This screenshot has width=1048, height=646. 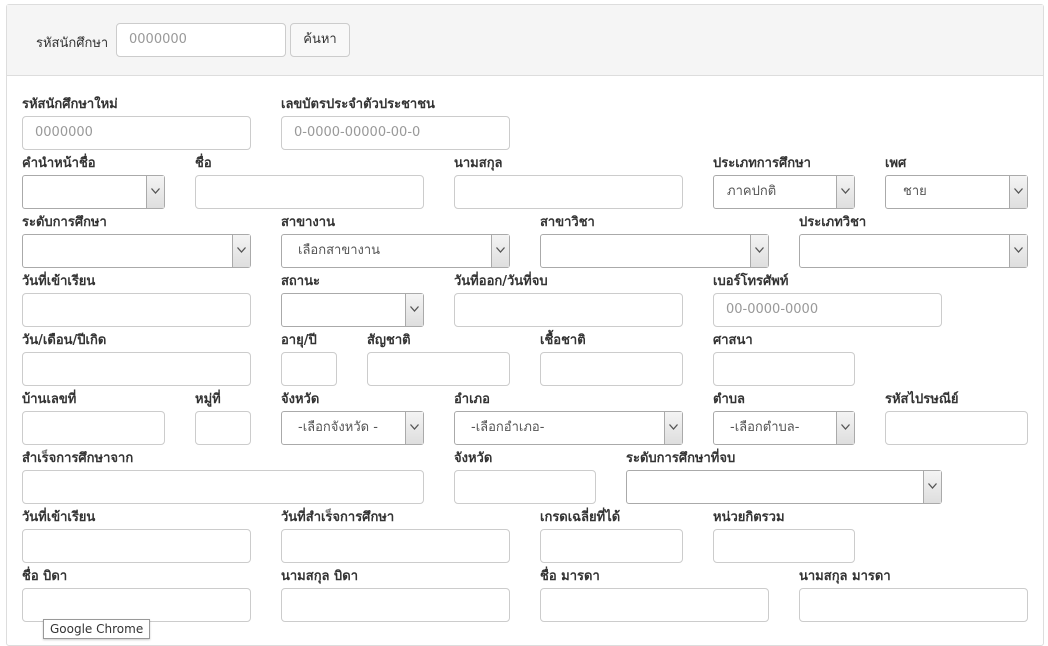 I want to click on leave-date-label: วันที่ออก/วันที่จบ, so click(x=501, y=281).